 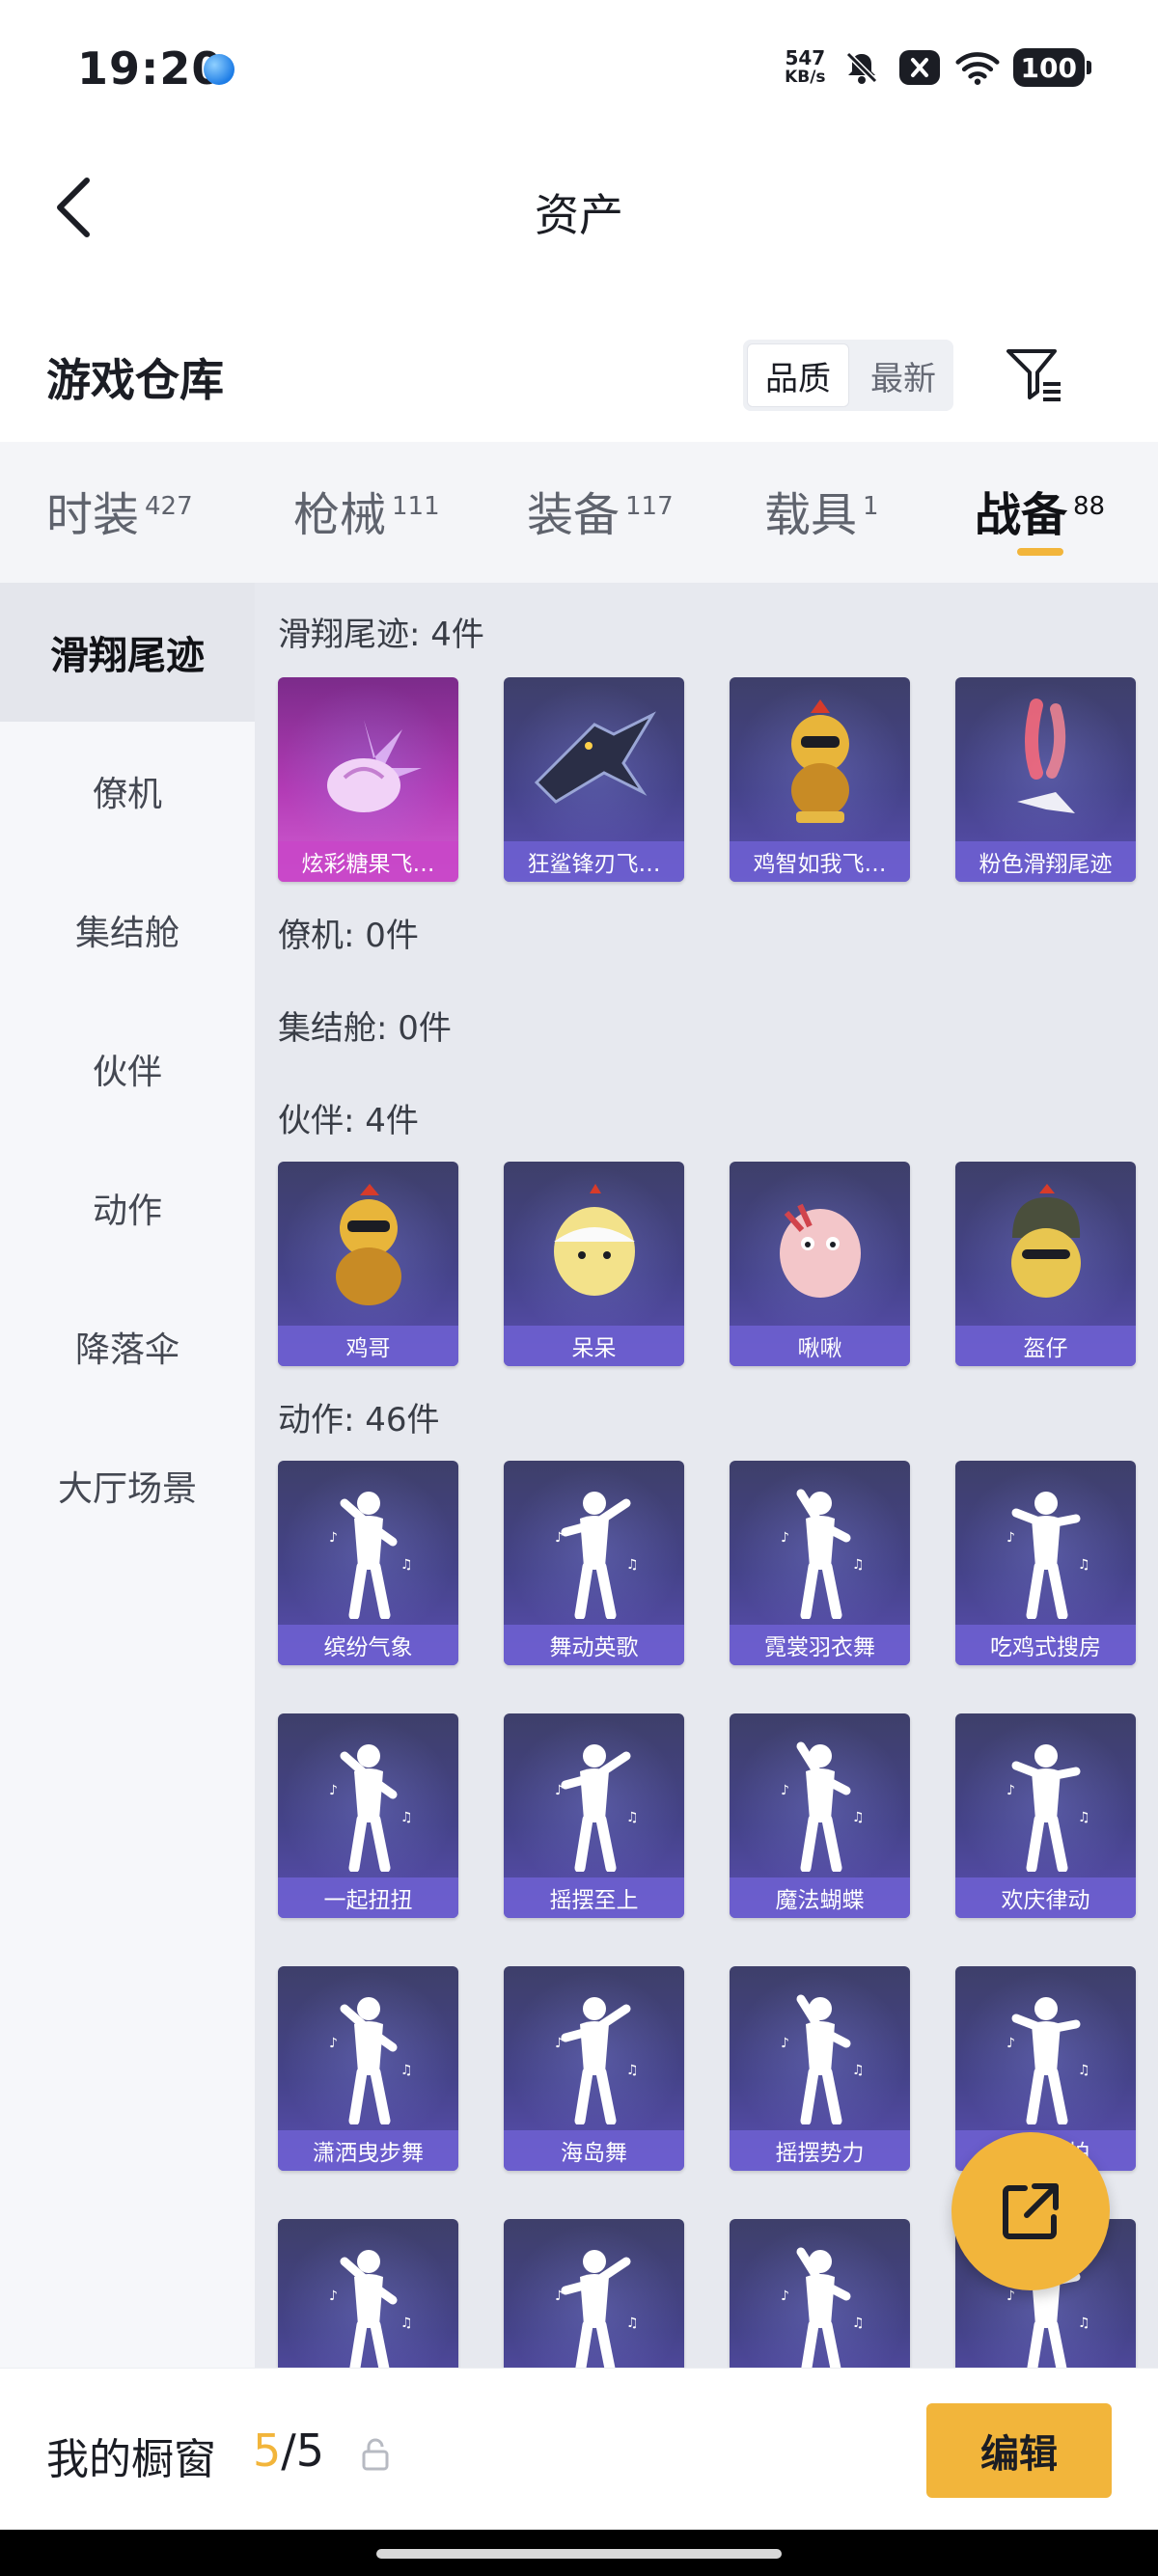 I want to click on chicken-trail-art, so click(x=820, y=763).